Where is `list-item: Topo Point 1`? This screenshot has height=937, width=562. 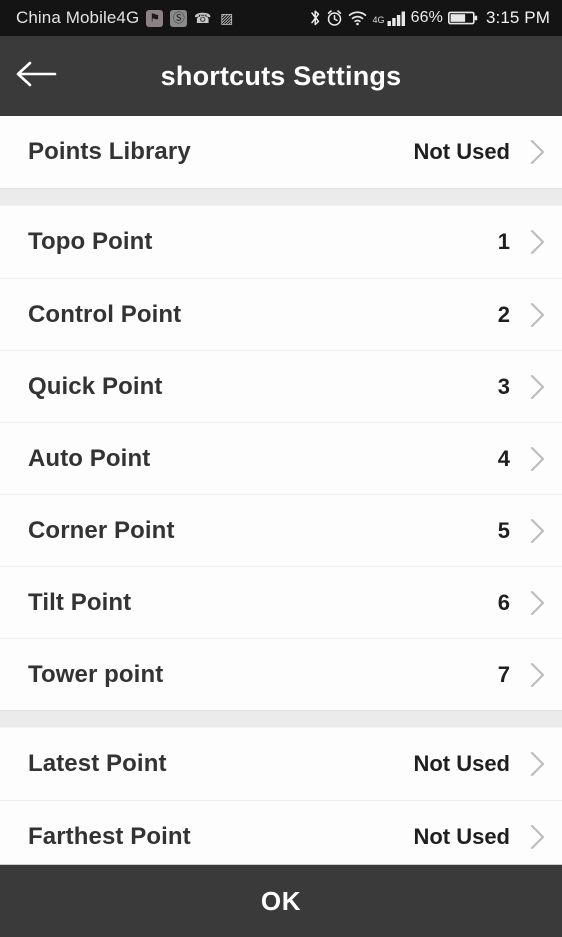 list-item: Topo Point 1 is located at coordinates (281, 242).